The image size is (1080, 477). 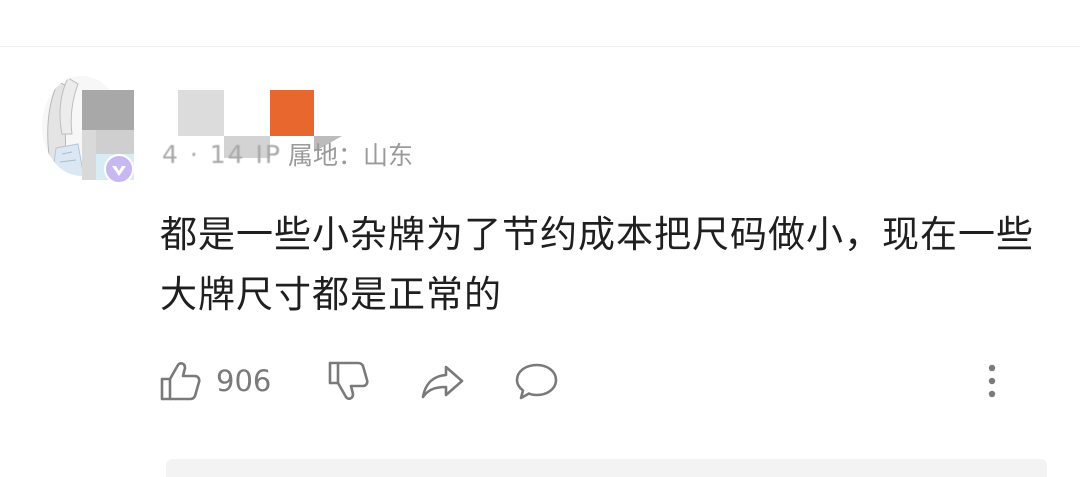 What do you see at coordinates (180, 381) in the screenshot?
I see `thumbs-up-icon` at bounding box center [180, 381].